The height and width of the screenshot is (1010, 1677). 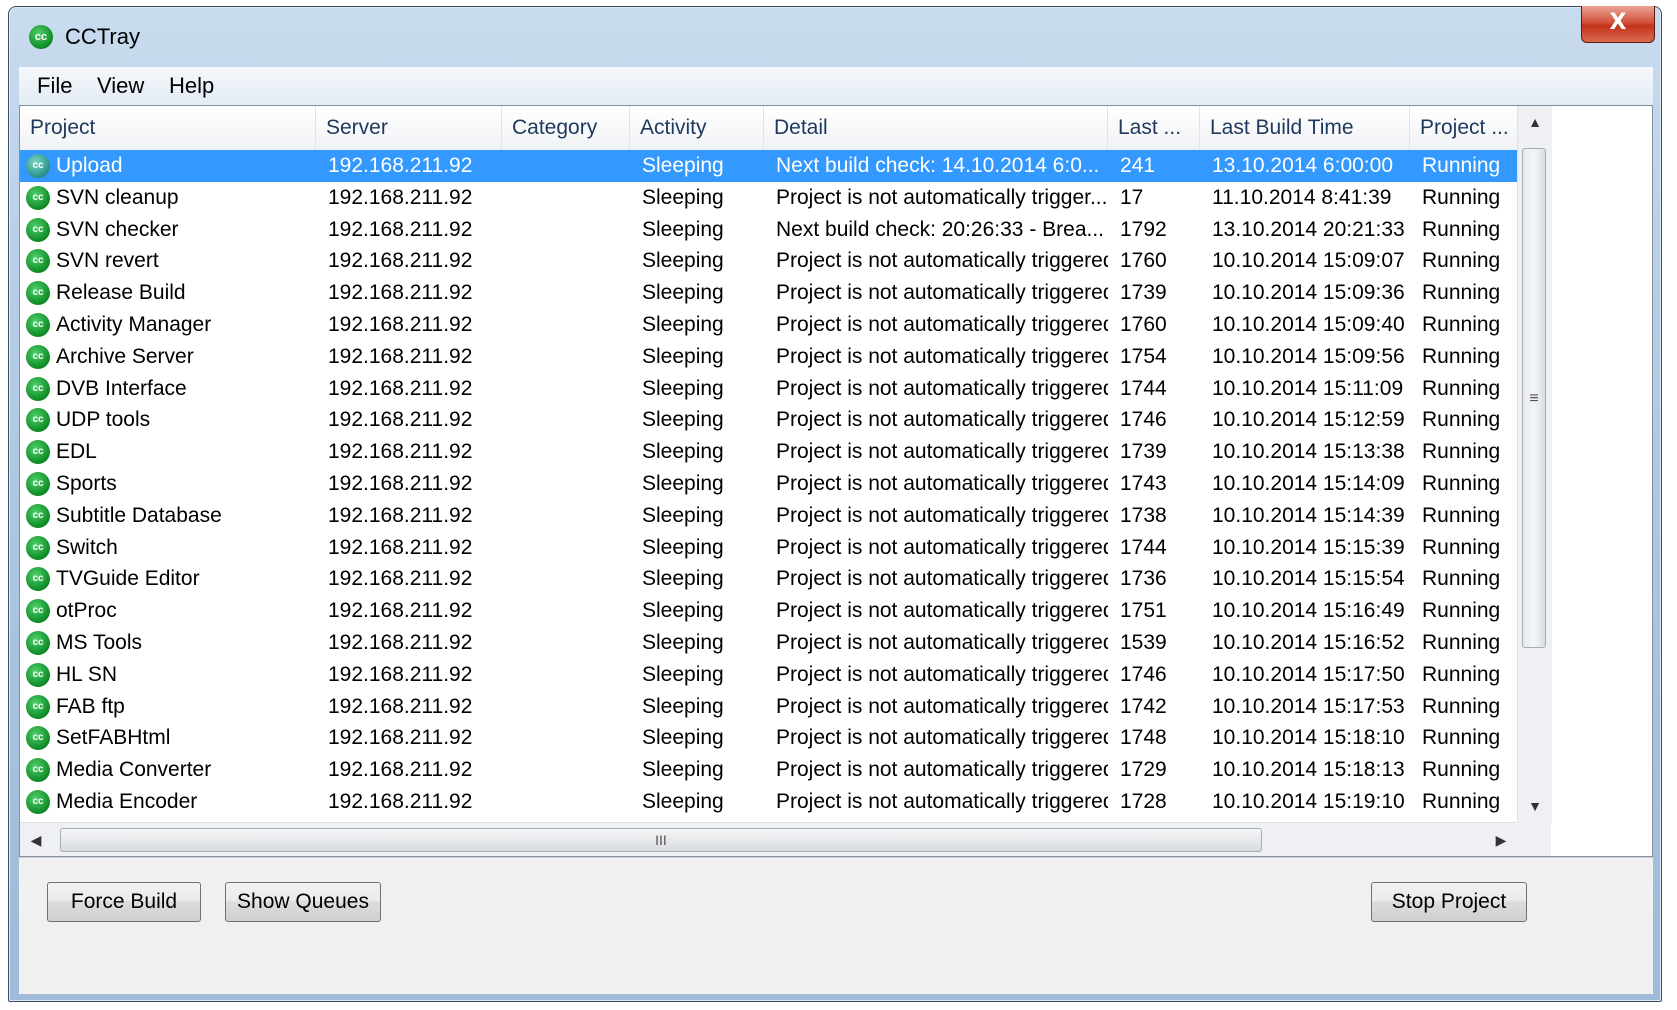 I want to click on title-bar: cc CCTray X, so click(x=835, y=34).